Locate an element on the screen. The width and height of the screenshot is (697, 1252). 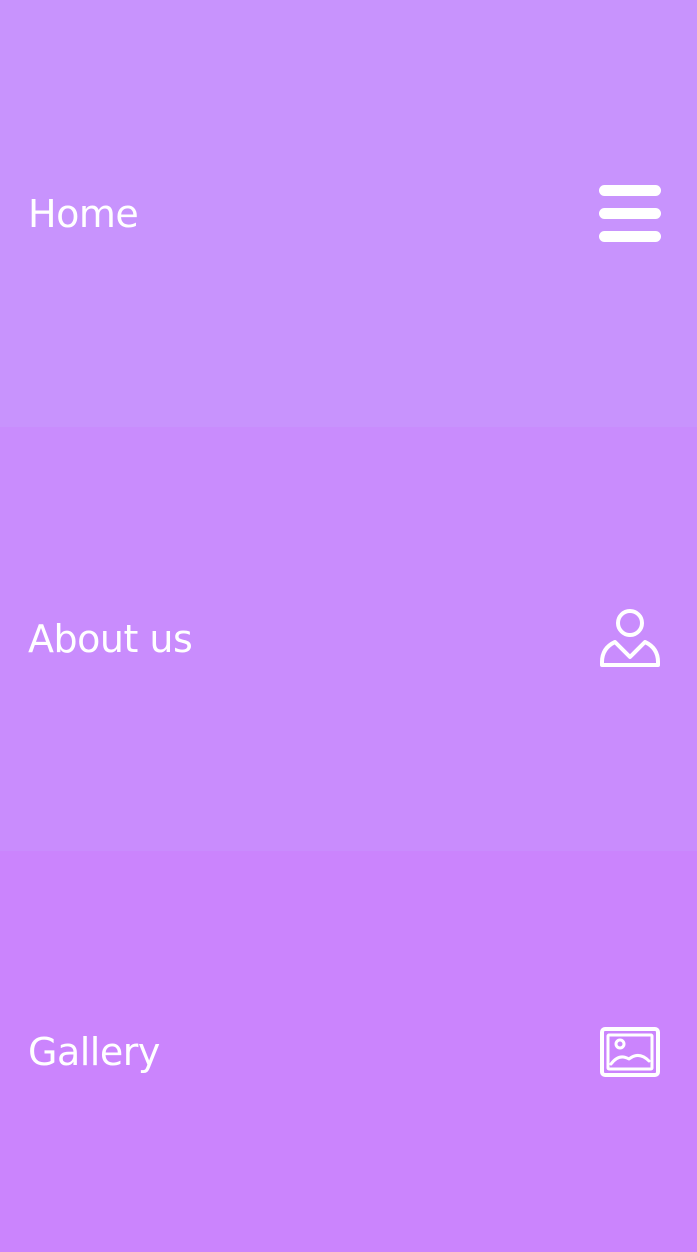
hamburger-menu-icon is located at coordinates (630, 214).